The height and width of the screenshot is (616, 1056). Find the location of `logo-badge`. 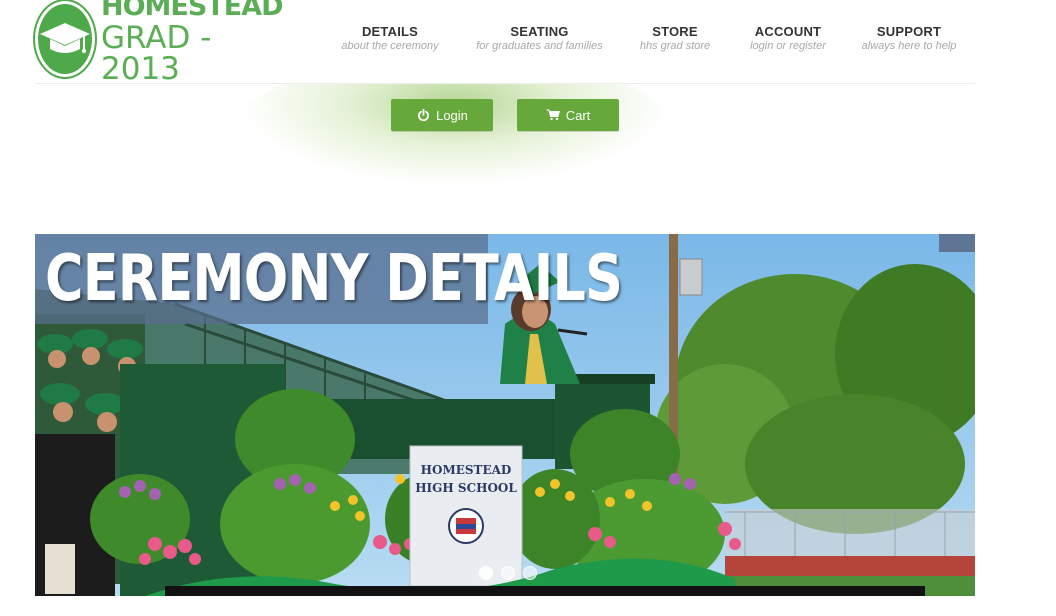

logo-badge is located at coordinates (65, 39).